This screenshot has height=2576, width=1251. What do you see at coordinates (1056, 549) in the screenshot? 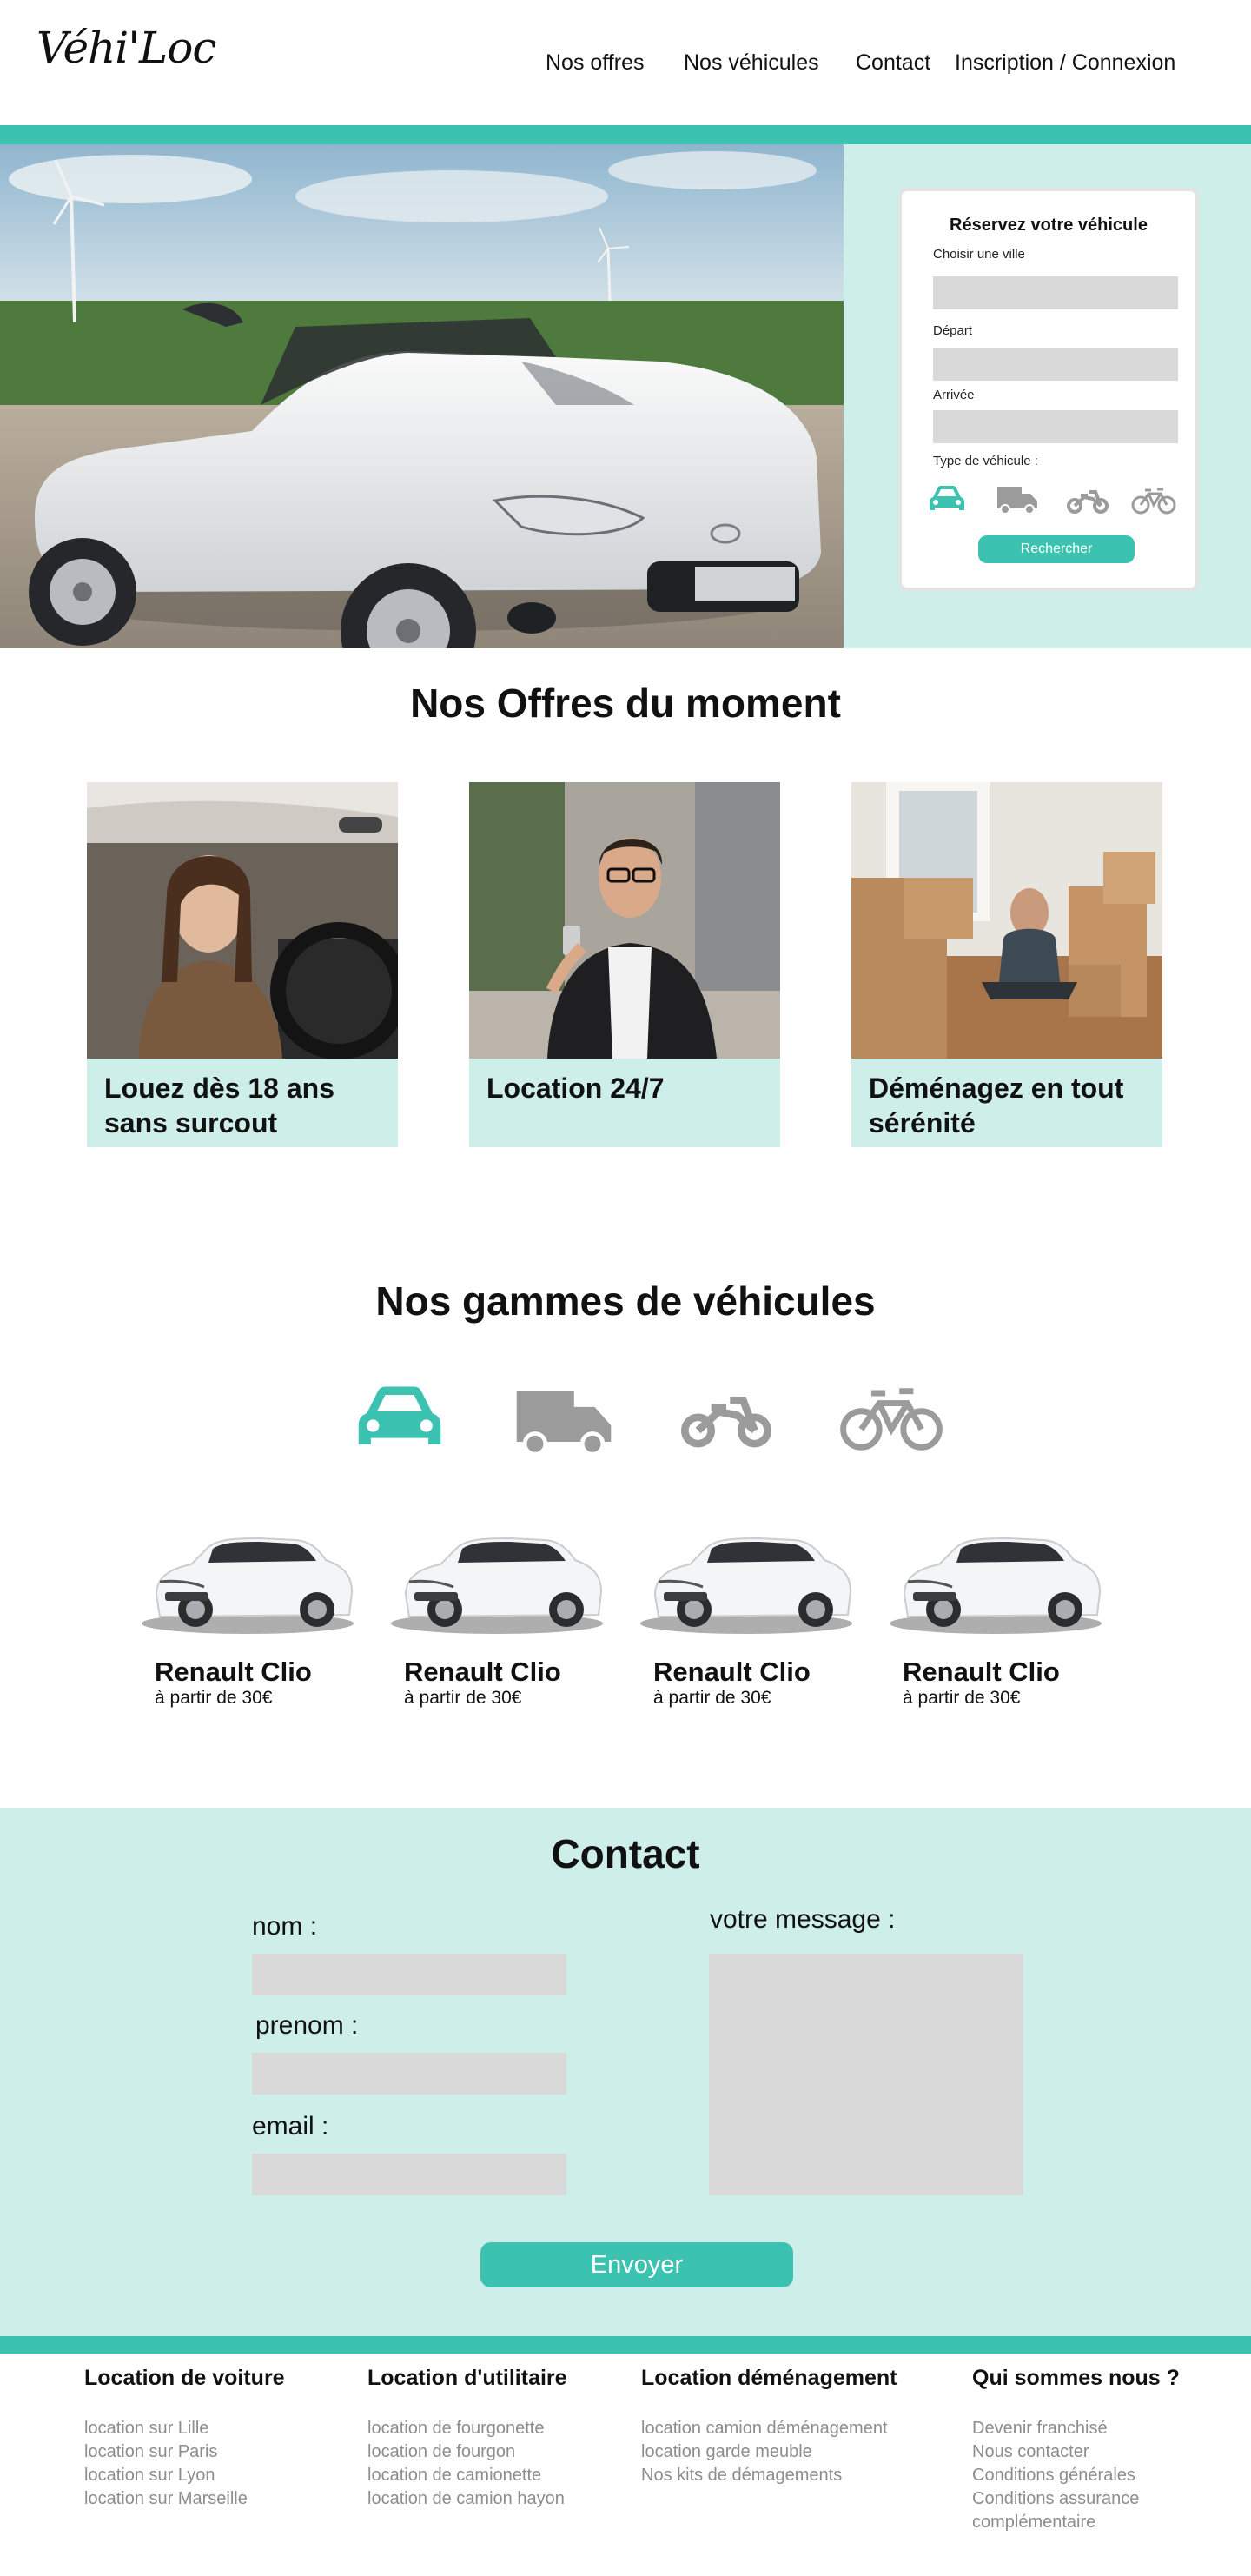
I see `search-button: Rechercher` at bounding box center [1056, 549].